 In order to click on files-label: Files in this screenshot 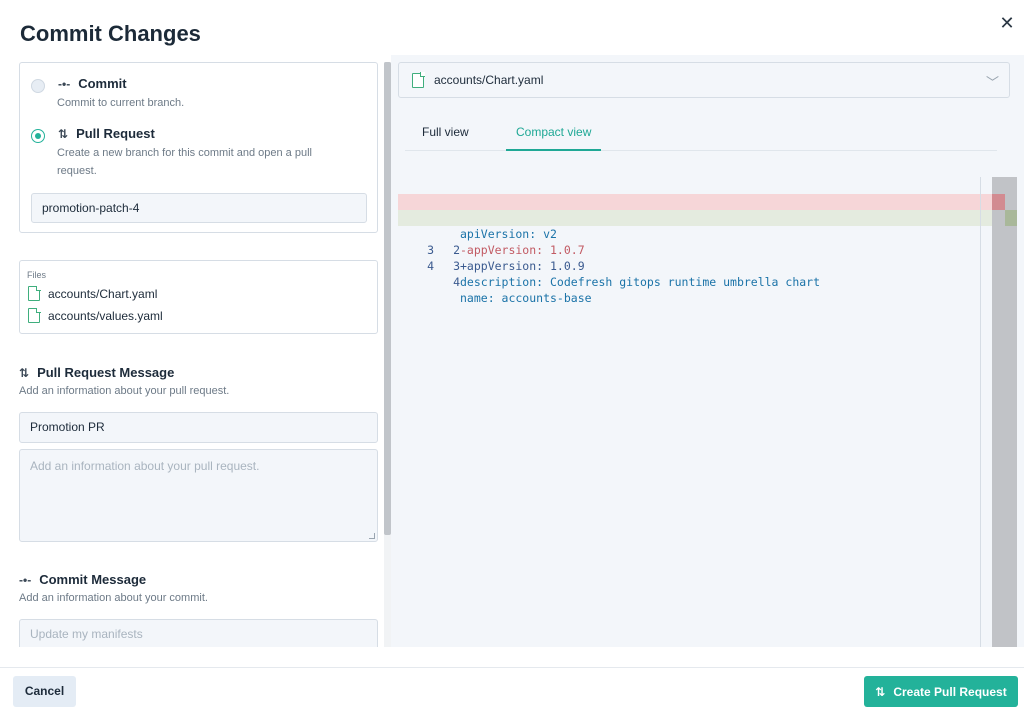, I will do `click(37, 275)`.